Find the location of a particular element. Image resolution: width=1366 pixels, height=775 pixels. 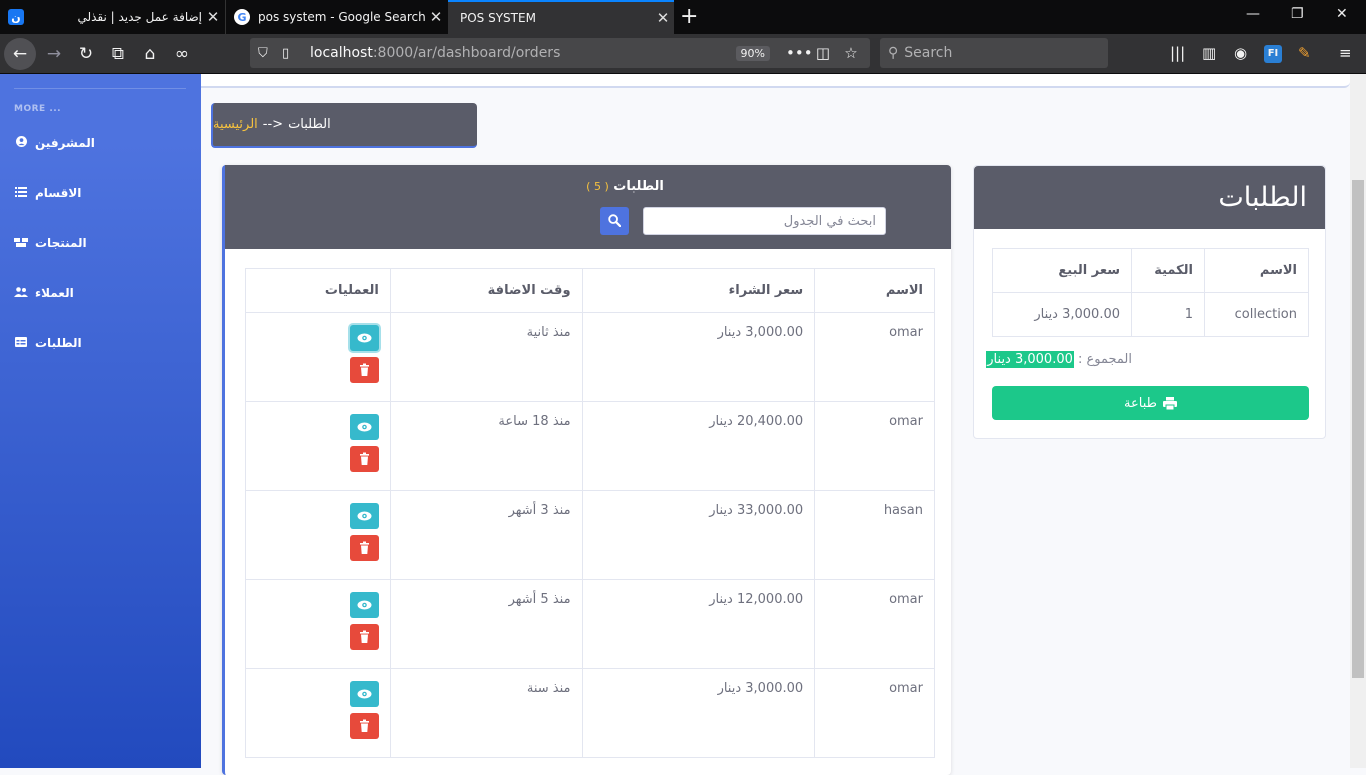

table-row: collection 1 3,000.00 دينار is located at coordinates (1150, 314).